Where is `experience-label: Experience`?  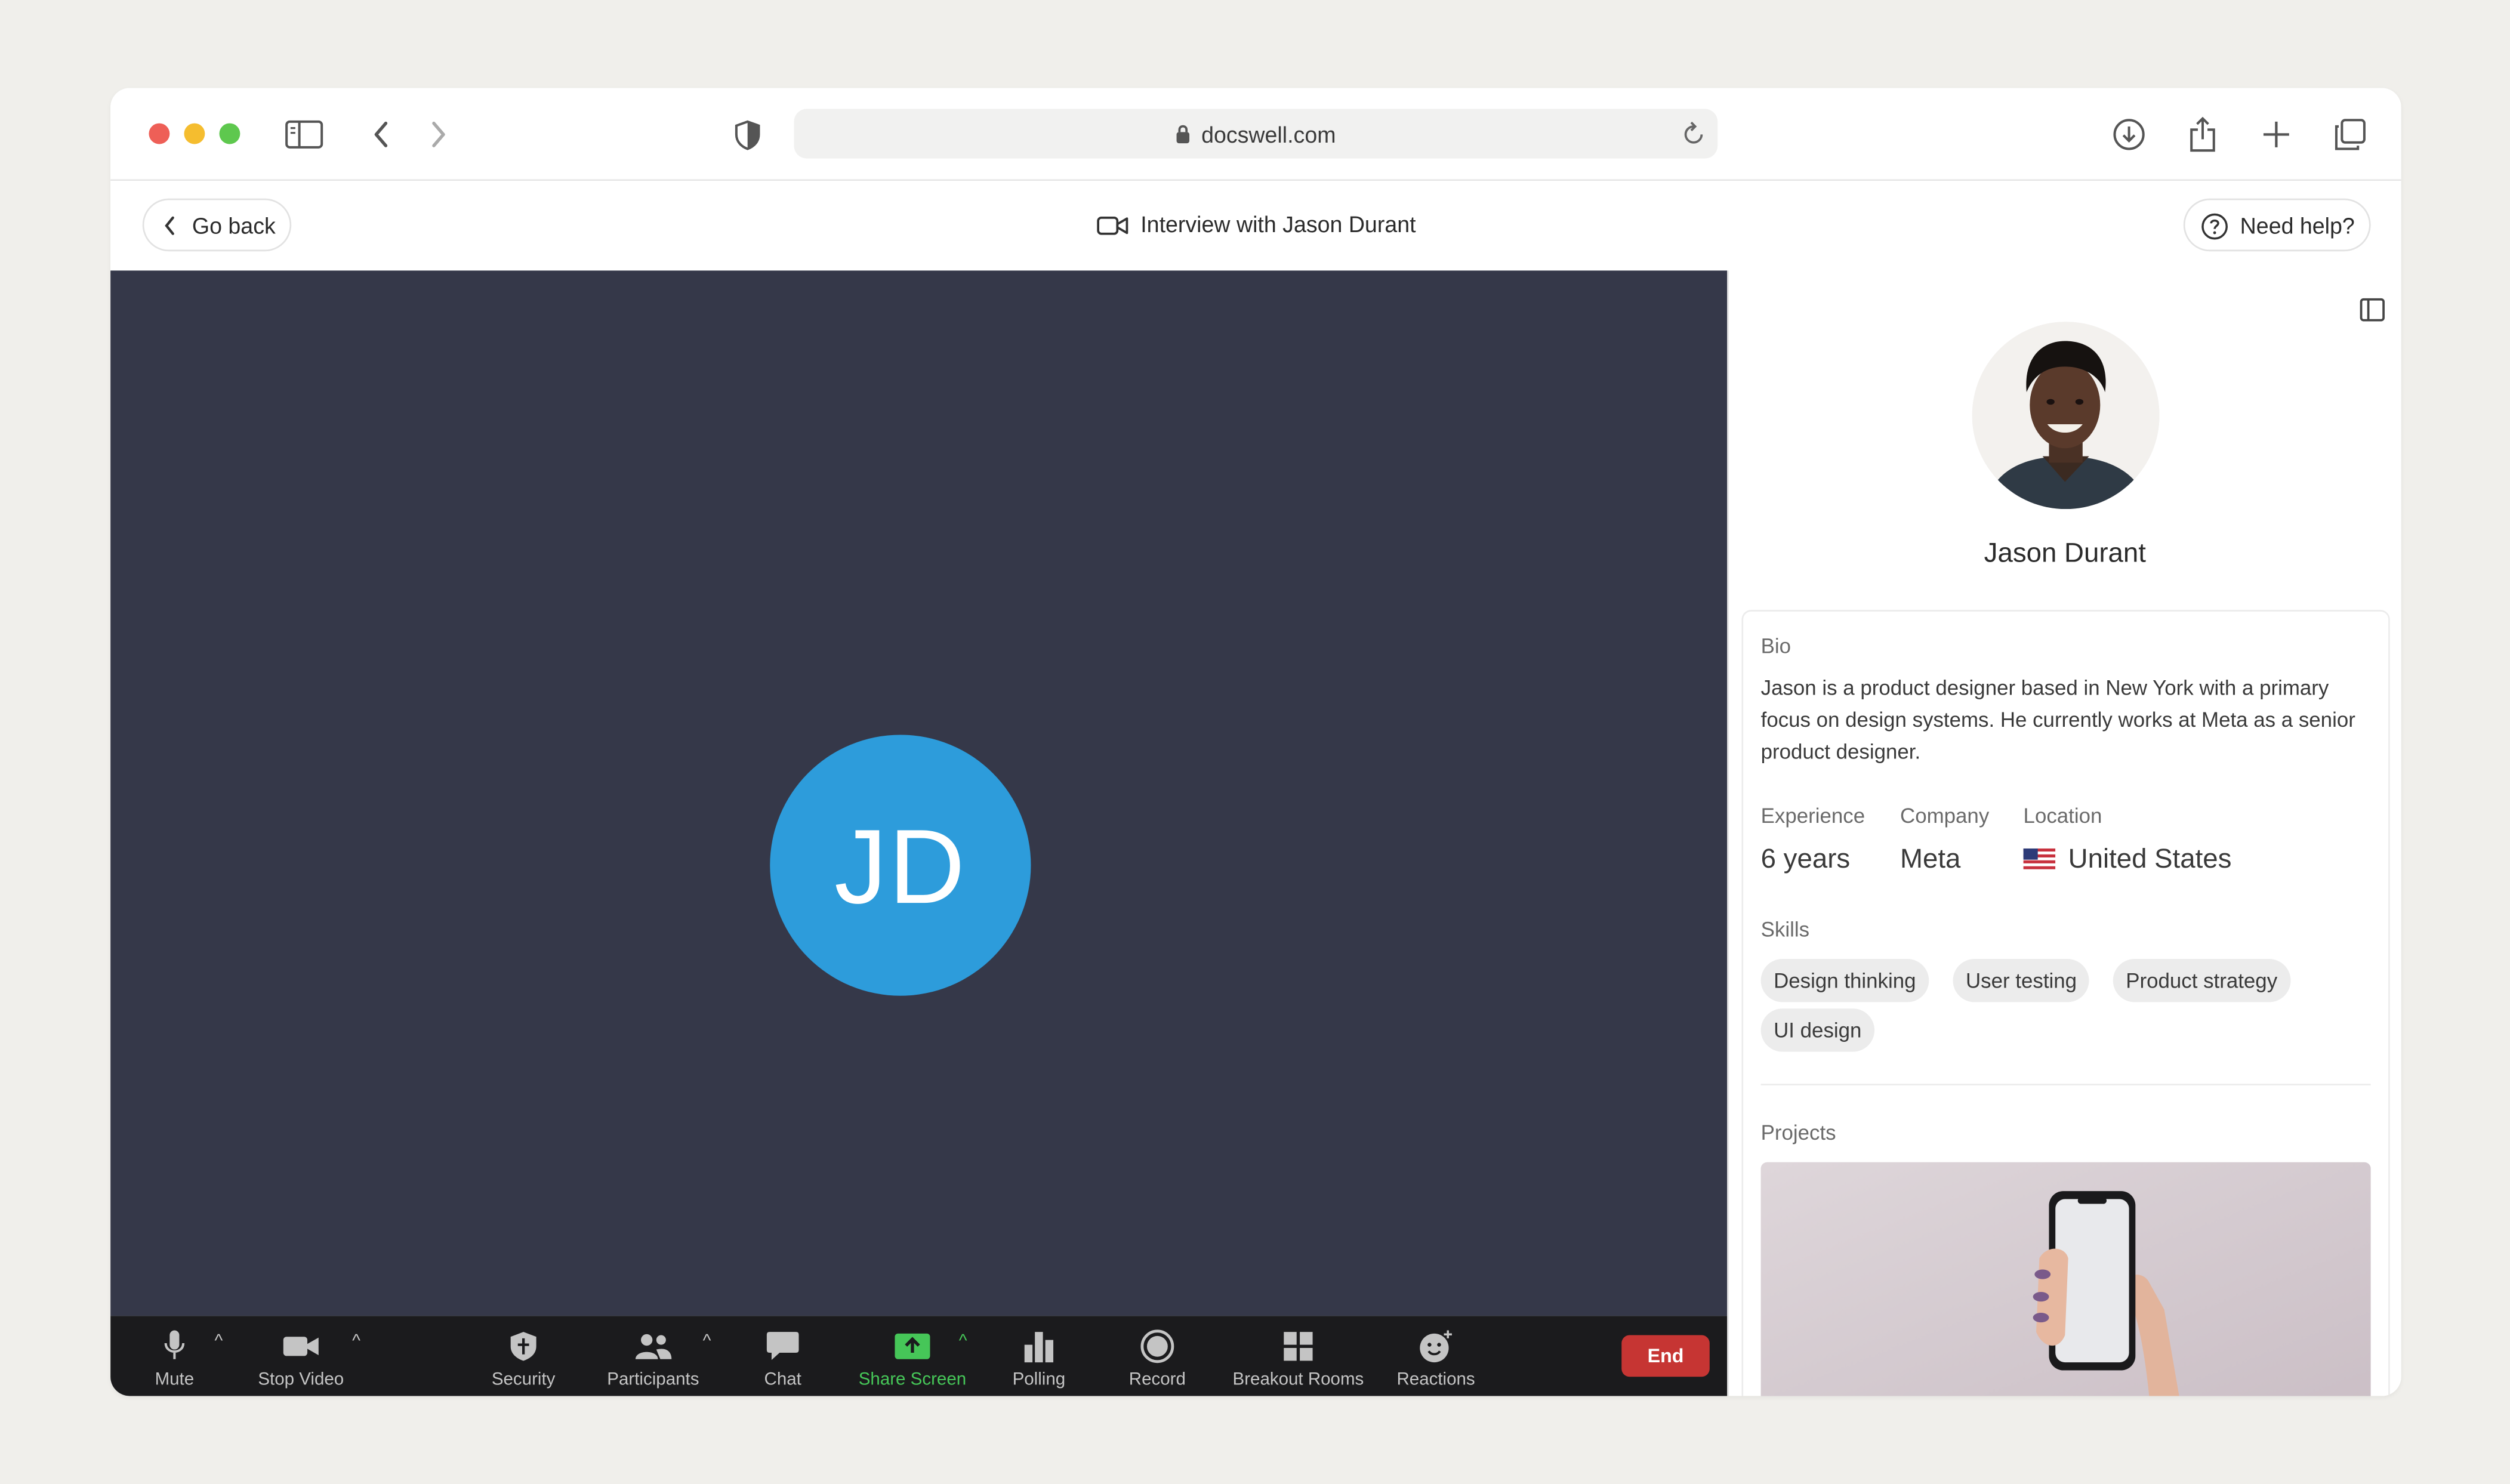 experience-label: Experience is located at coordinates (1813, 816).